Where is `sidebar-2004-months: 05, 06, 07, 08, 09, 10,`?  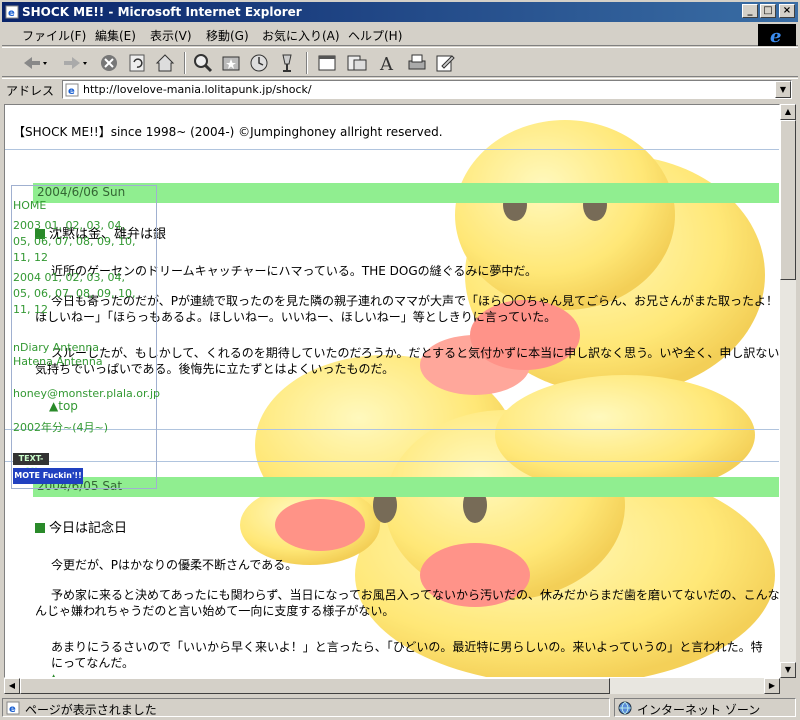 sidebar-2004-months: 05, 06, 07, 08, 09, 10, is located at coordinates (74, 293).